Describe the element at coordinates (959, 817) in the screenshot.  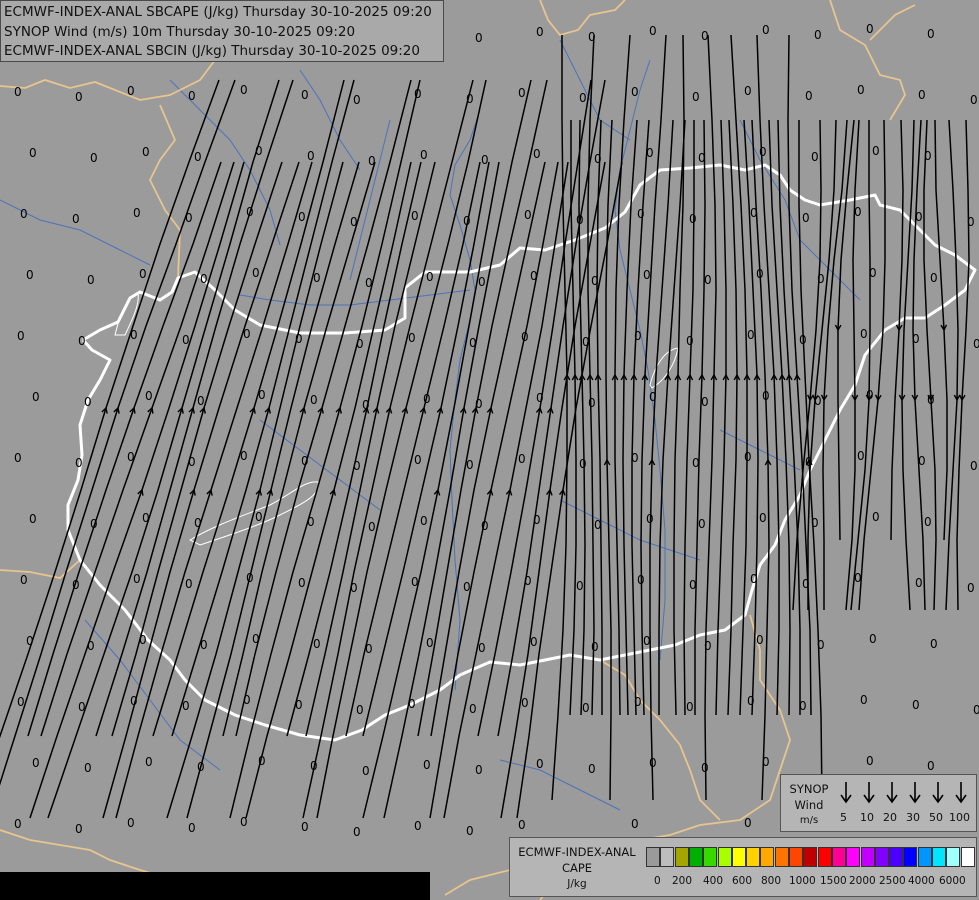
I see `wind-value-100: 100` at that location.